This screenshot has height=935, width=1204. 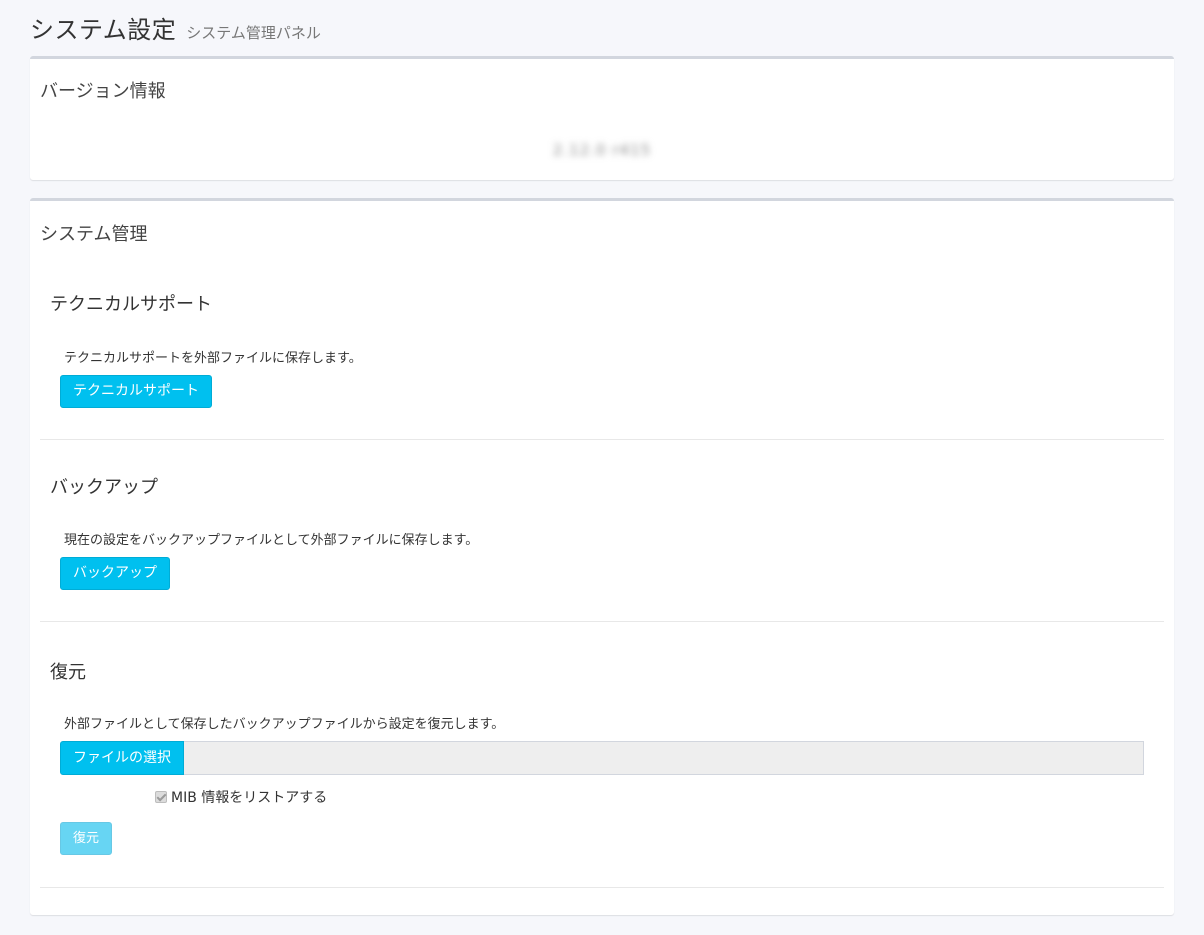 I want to click on choose-file-button: ファイルの選択, so click(x=122, y=758).